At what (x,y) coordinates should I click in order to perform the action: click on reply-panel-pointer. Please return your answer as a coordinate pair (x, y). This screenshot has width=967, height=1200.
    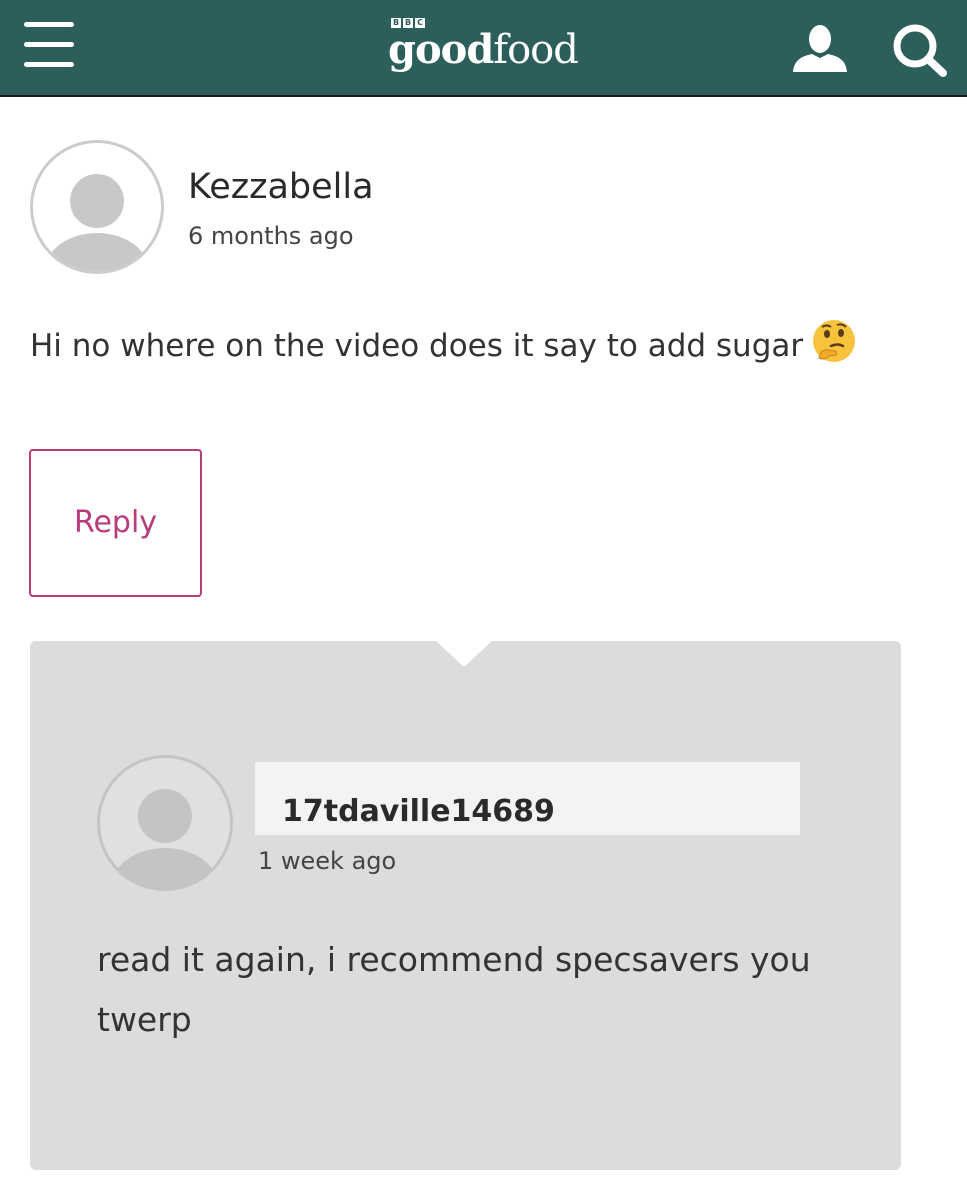
    Looking at the image, I should click on (464, 654).